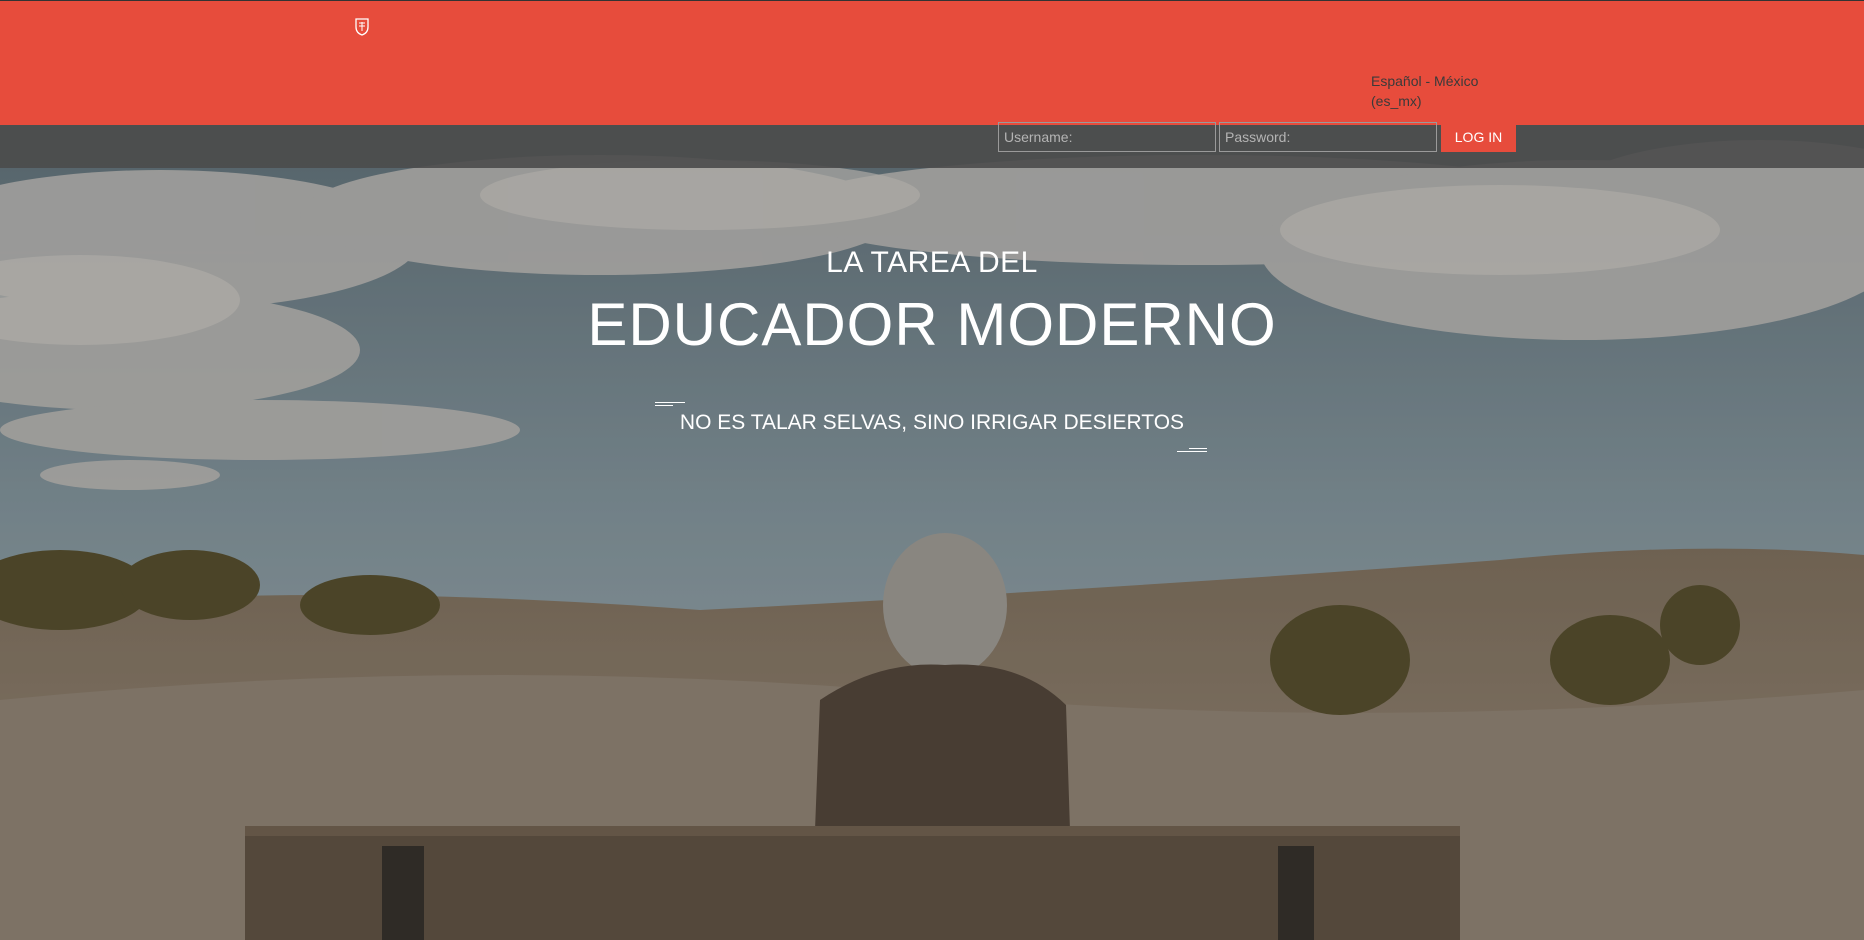 Image resolution: width=1864 pixels, height=940 pixels. Describe the element at coordinates (932, 146) in the screenshot. I see `login-bar` at that location.